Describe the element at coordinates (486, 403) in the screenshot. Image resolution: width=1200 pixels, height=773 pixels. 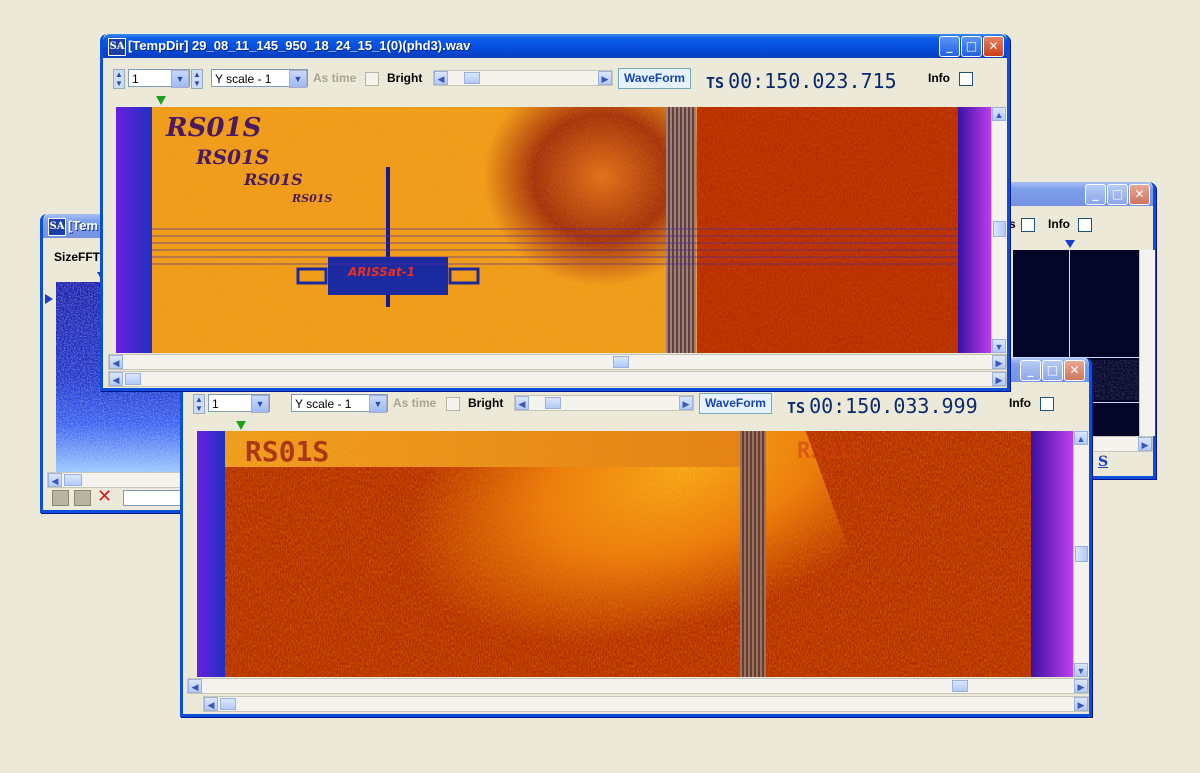
I see `bright-label: Bright` at that location.